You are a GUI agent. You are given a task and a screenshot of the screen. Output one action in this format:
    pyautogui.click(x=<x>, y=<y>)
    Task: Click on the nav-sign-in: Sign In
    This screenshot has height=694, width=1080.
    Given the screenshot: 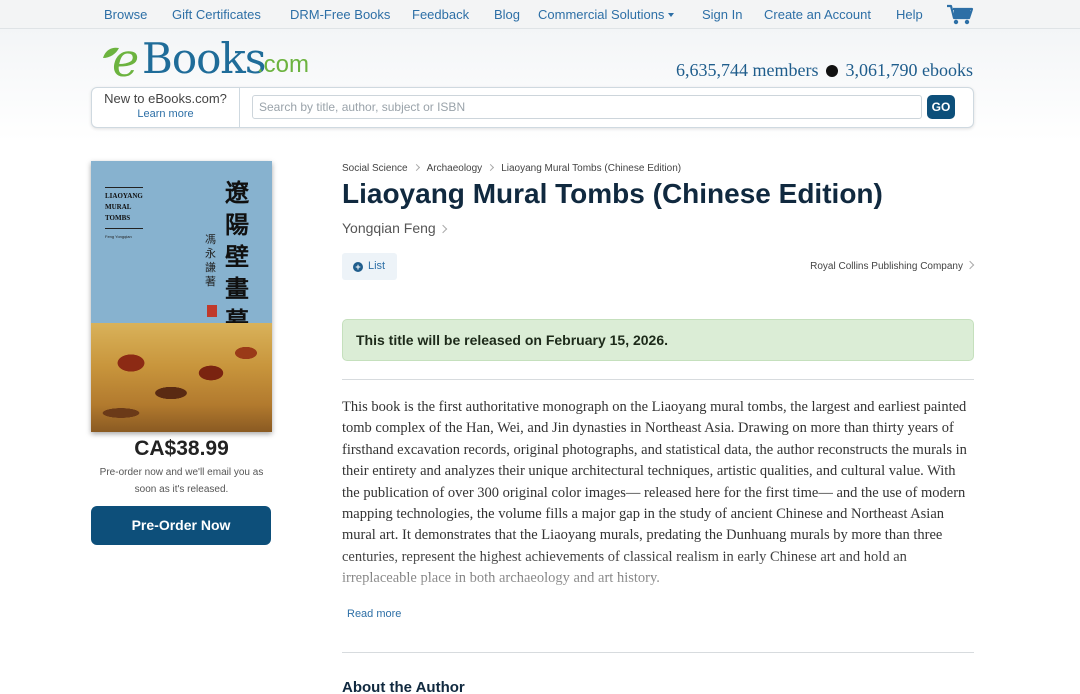 What is the action you would take?
    pyautogui.click(x=722, y=14)
    